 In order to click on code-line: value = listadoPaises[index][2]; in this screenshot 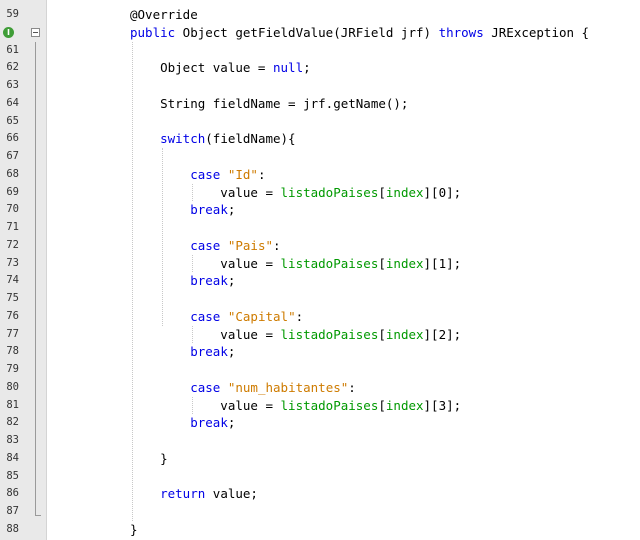, I will do `click(343, 335)`.